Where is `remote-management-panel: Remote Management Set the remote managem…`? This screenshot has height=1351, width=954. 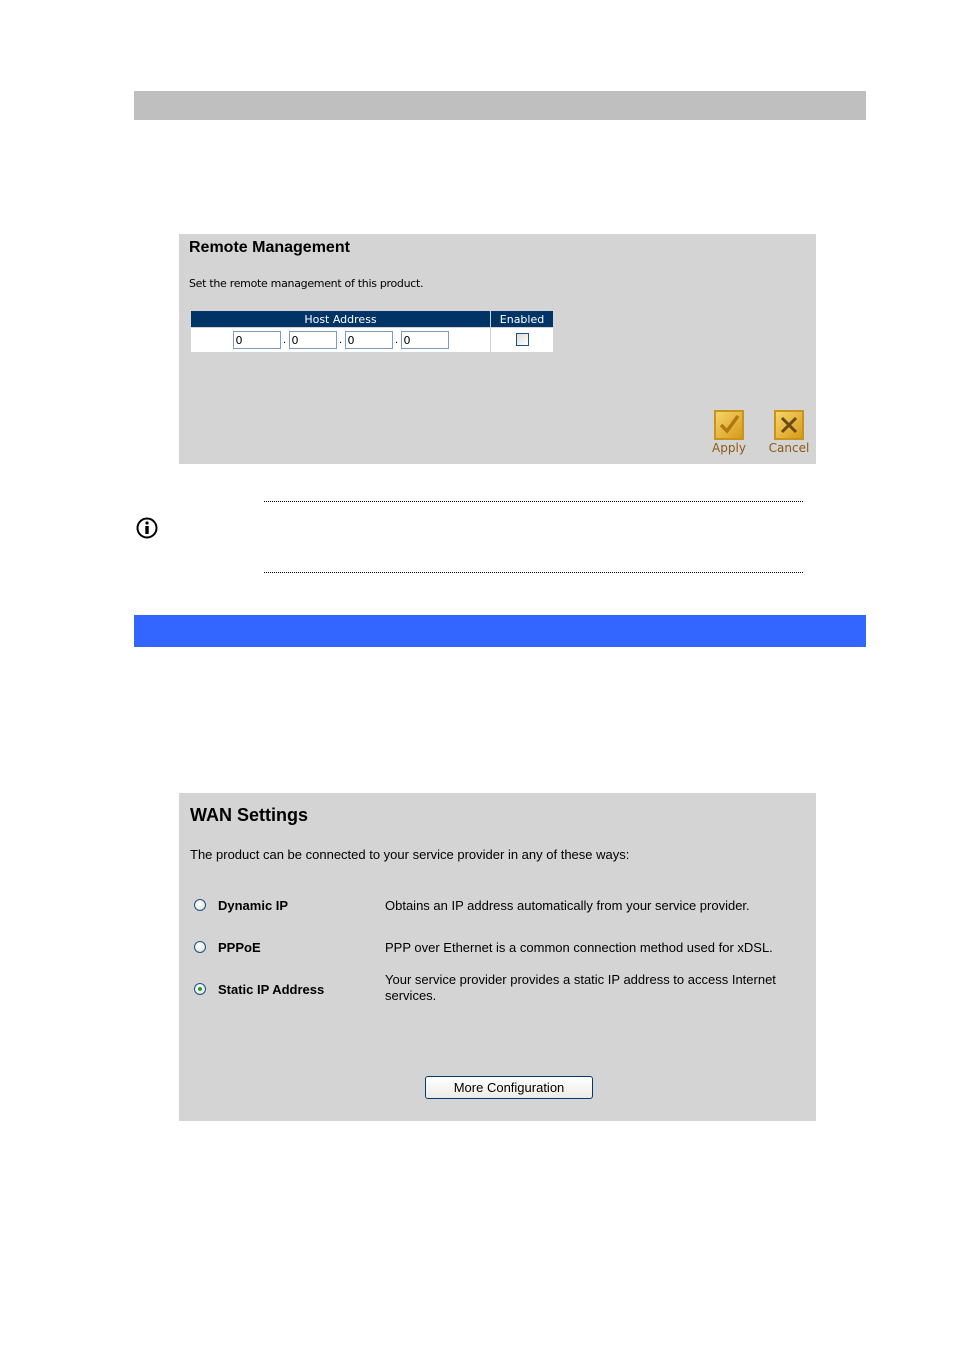 remote-management-panel: Remote Management Set the remote managem… is located at coordinates (497, 349).